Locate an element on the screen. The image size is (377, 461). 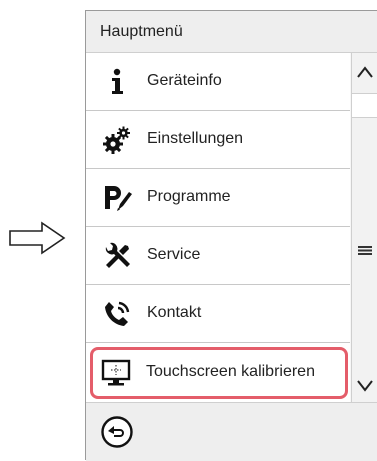
menu-item-geraeteinfo: Geräteinfo is located at coordinates (218, 82).